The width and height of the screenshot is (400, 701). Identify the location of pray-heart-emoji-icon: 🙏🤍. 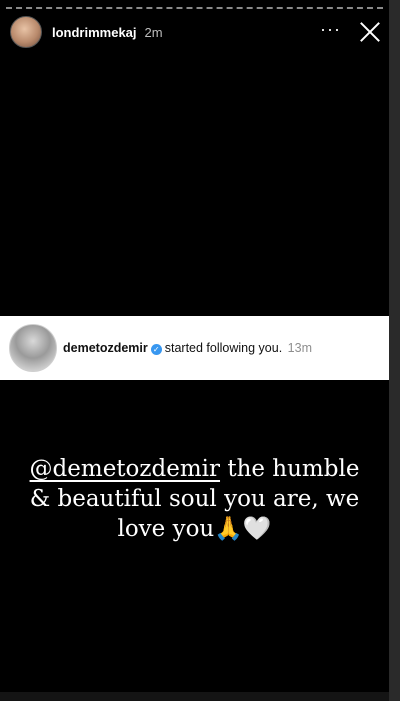
(243, 529).